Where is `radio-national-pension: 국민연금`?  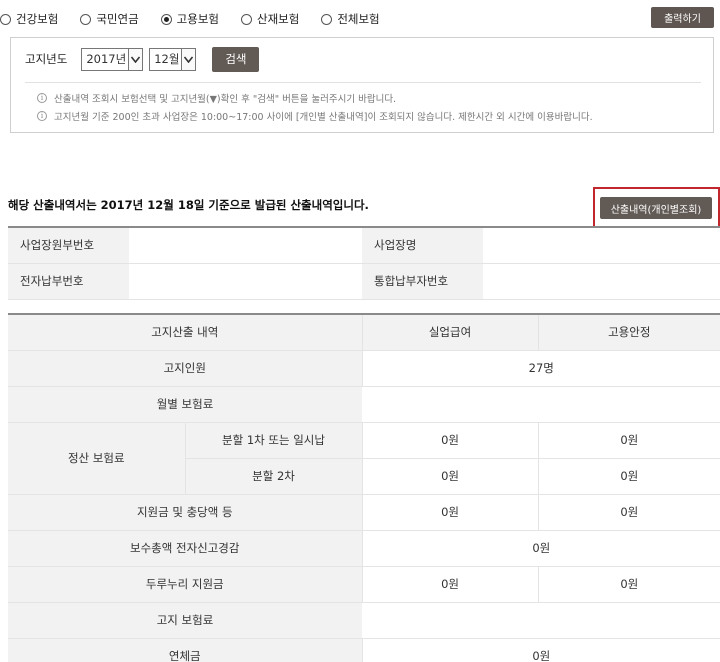
radio-national-pension: 국민연금 is located at coordinates (109, 19).